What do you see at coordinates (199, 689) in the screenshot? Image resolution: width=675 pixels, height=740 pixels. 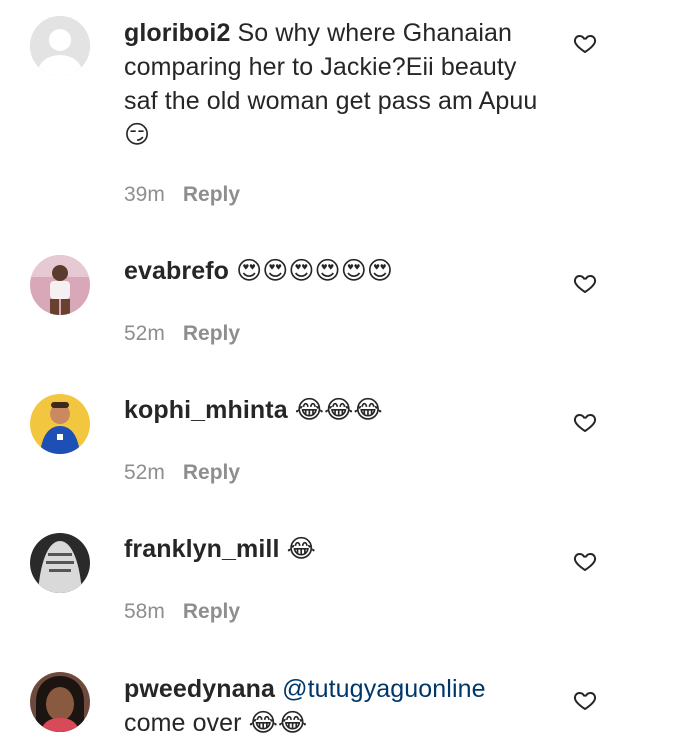 I see `comment-username: pweedynana` at bounding box center [199, 689].